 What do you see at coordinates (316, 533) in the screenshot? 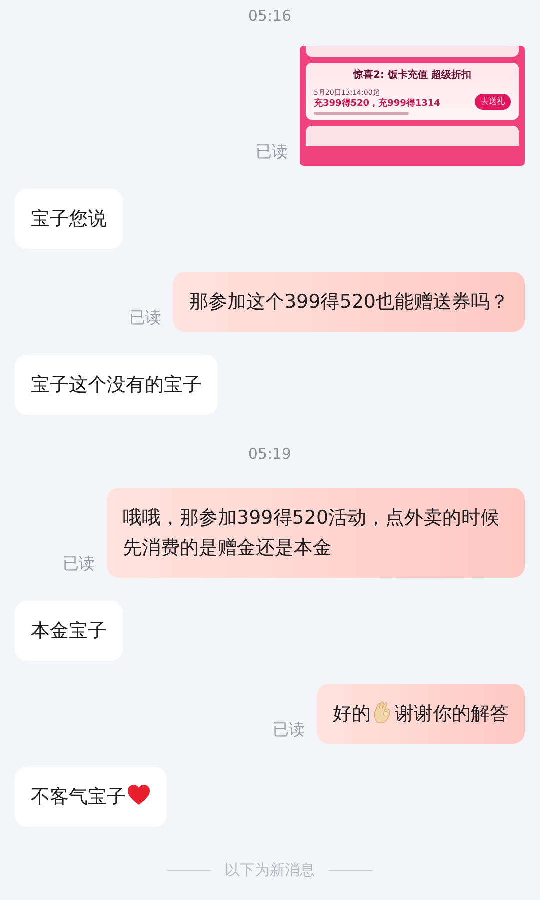
I see `message-bubble: 哦哦，那参加399得520活动，点外卖的时候先消费的是赠金还是本金` at bounding box center [316, 533].